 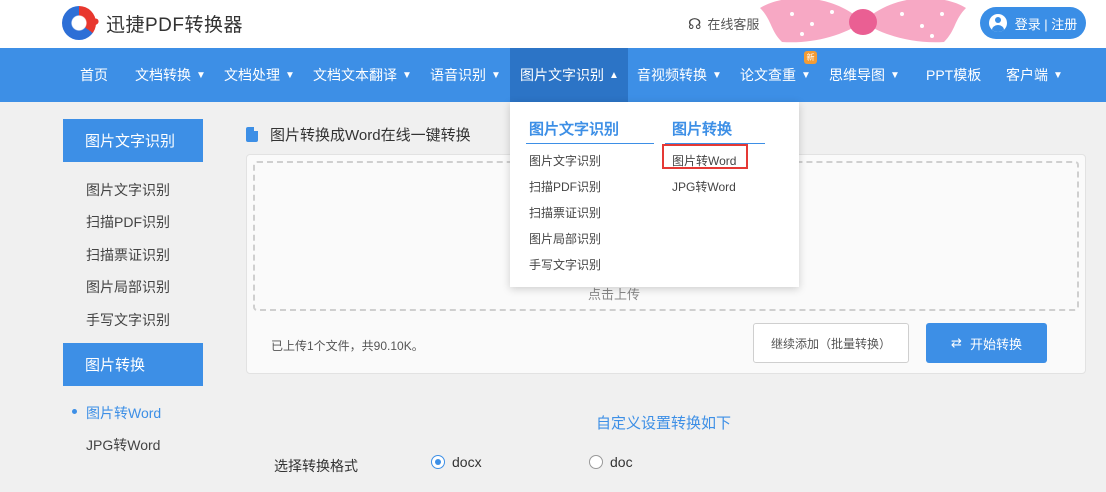 I want to click on nav-item-doc-convert: 文档转换 ▼, so click(x=170, y=75).